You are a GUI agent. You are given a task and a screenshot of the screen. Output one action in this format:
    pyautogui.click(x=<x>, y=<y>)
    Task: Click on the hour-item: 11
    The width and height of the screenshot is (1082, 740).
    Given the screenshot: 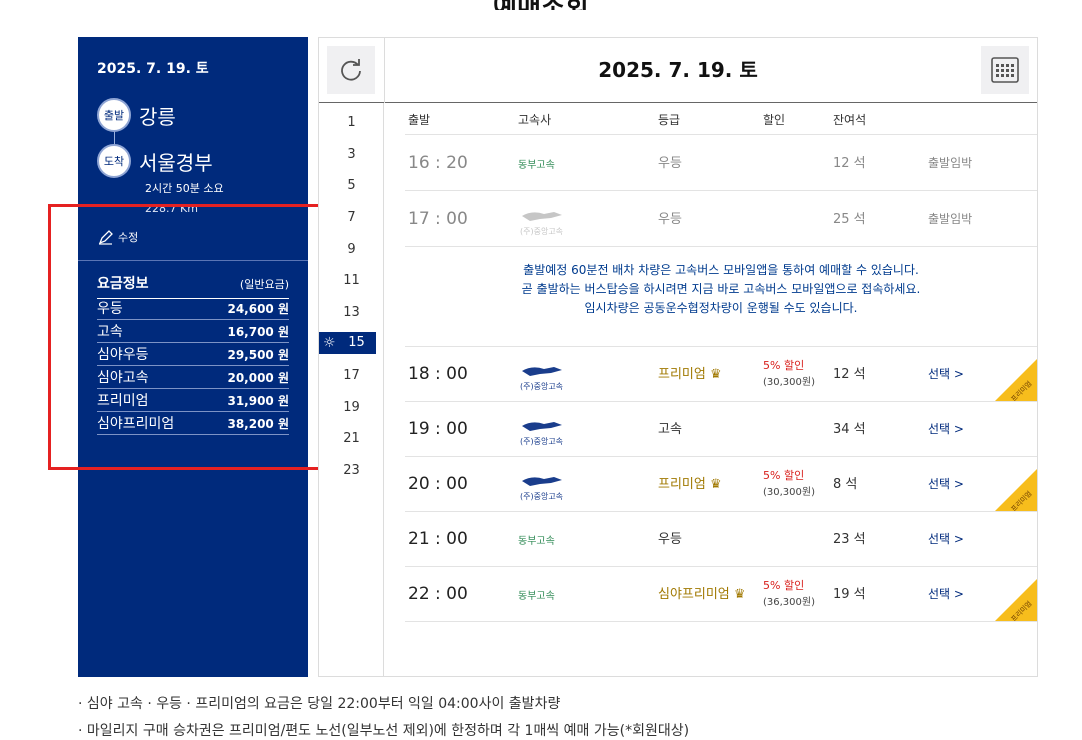 What is the action you would take?
    pyautogui.click(x=351, y=280)
    